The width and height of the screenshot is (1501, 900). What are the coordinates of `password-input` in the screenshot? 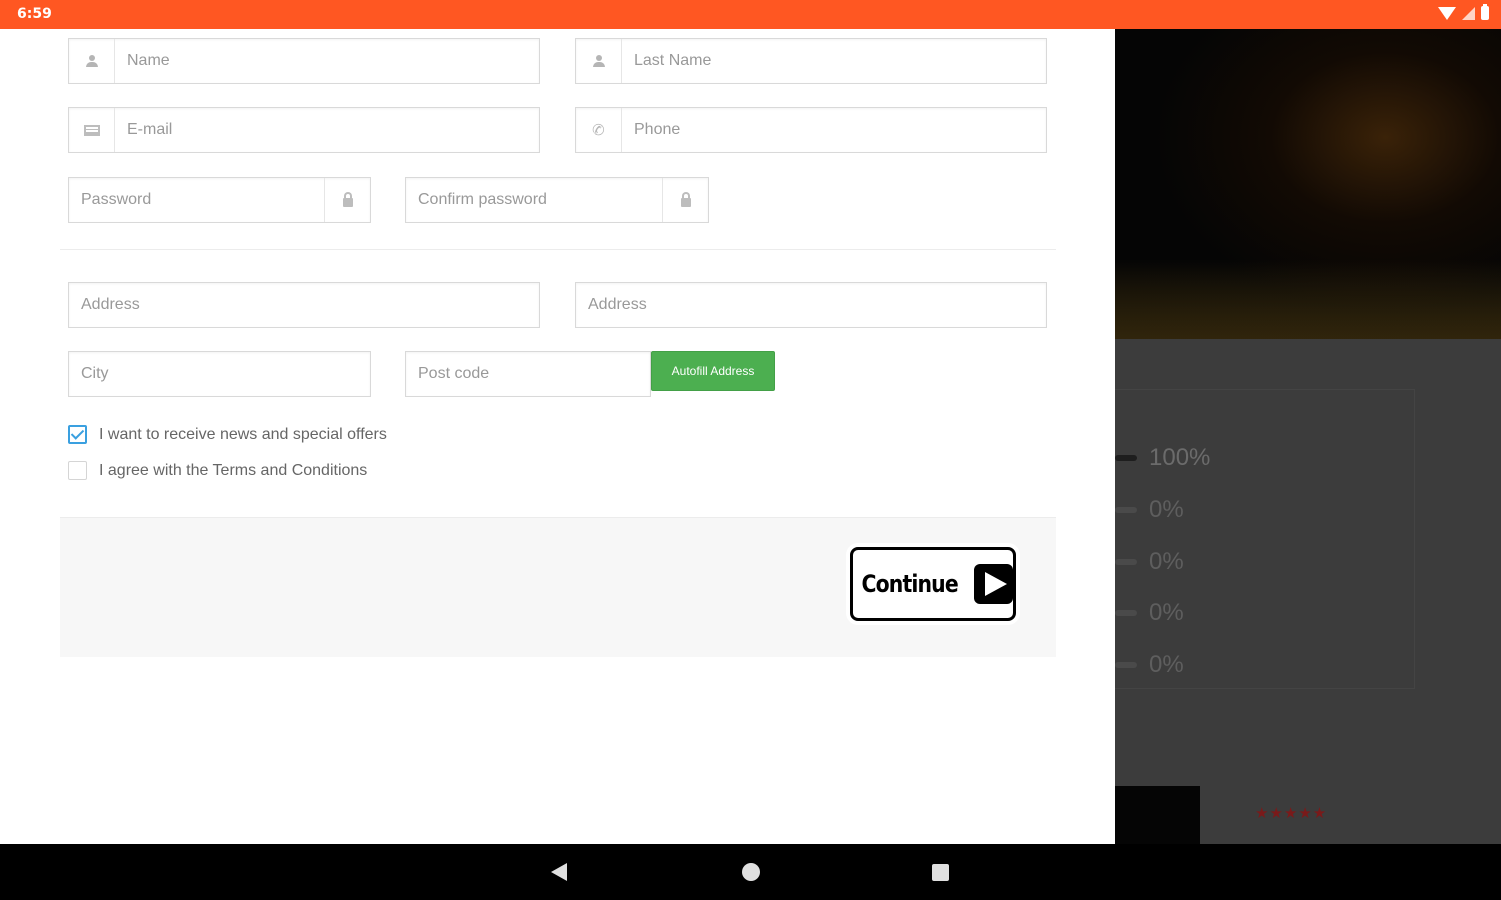 It's located at (196, 200).